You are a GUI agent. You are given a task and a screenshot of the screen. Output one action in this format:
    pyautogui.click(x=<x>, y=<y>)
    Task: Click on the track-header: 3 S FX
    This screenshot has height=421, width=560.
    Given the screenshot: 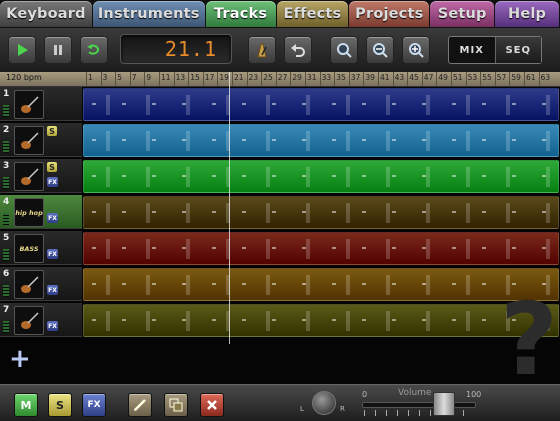 What is the action you would take?
    pyautogui.click(x=41, y=176)
    